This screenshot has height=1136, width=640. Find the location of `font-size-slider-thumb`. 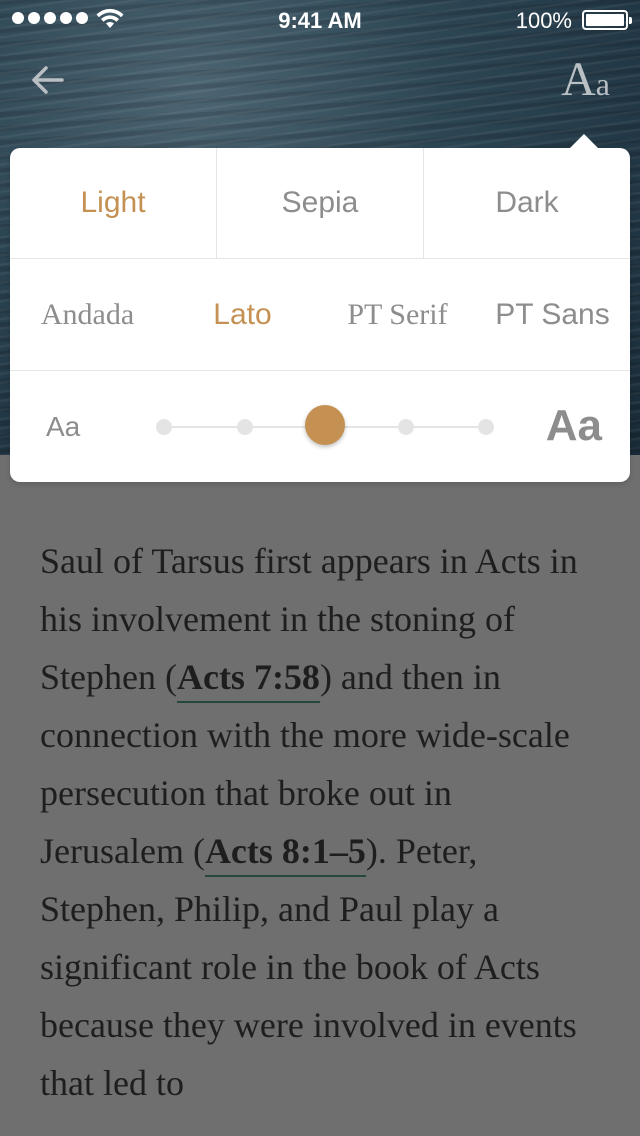

font-size-slider-thumb is located at coordinates (325, 425).